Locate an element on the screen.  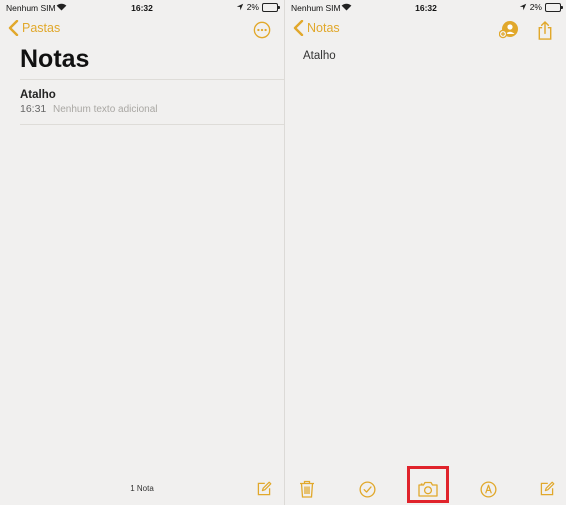
nav-bar: Notas is located at coordinates (425, 30).